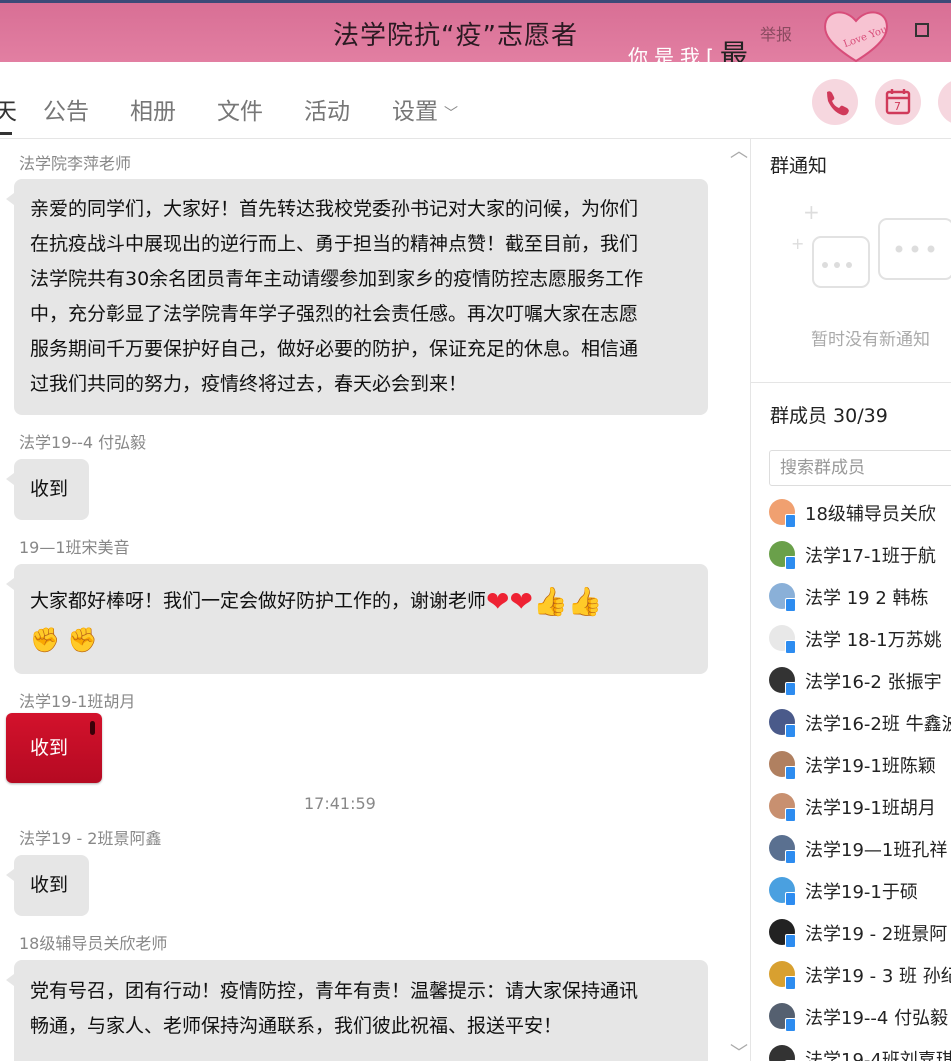 This screenshot has width=951, height=1061. I want to click on member-name: 法学16-2班 牛鑫波, so click(878, 724).